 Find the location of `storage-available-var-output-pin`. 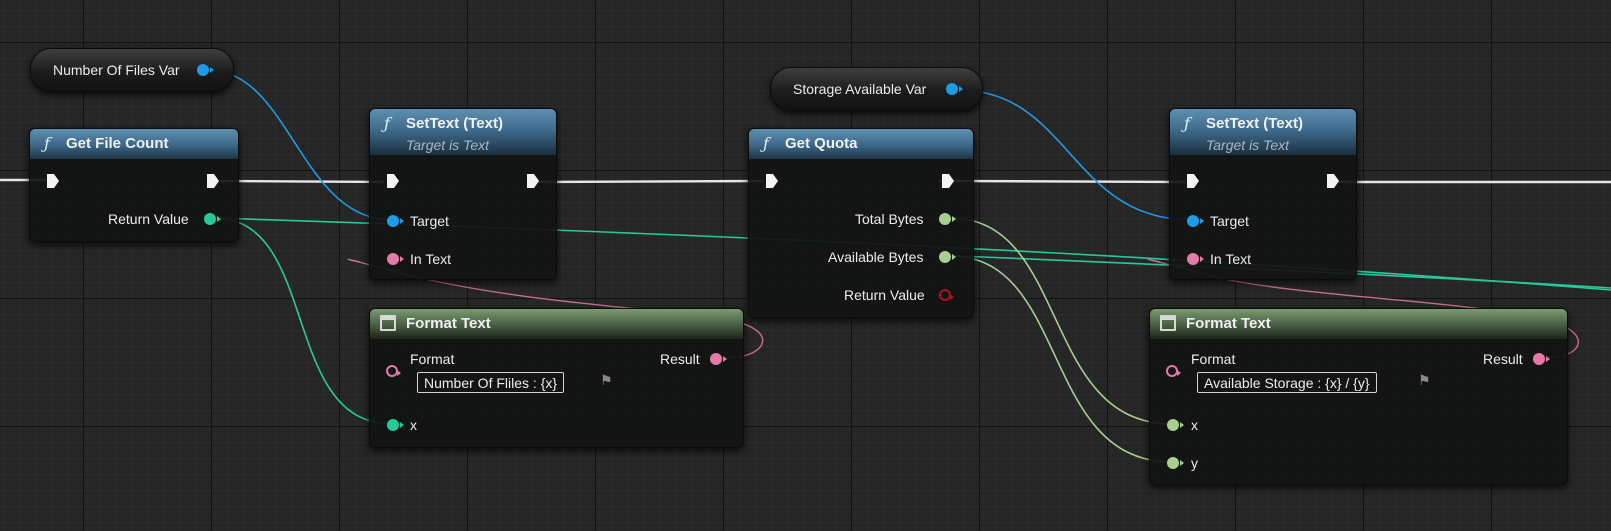

storage-available-var-output-pin is located at coordinates (954, 89).